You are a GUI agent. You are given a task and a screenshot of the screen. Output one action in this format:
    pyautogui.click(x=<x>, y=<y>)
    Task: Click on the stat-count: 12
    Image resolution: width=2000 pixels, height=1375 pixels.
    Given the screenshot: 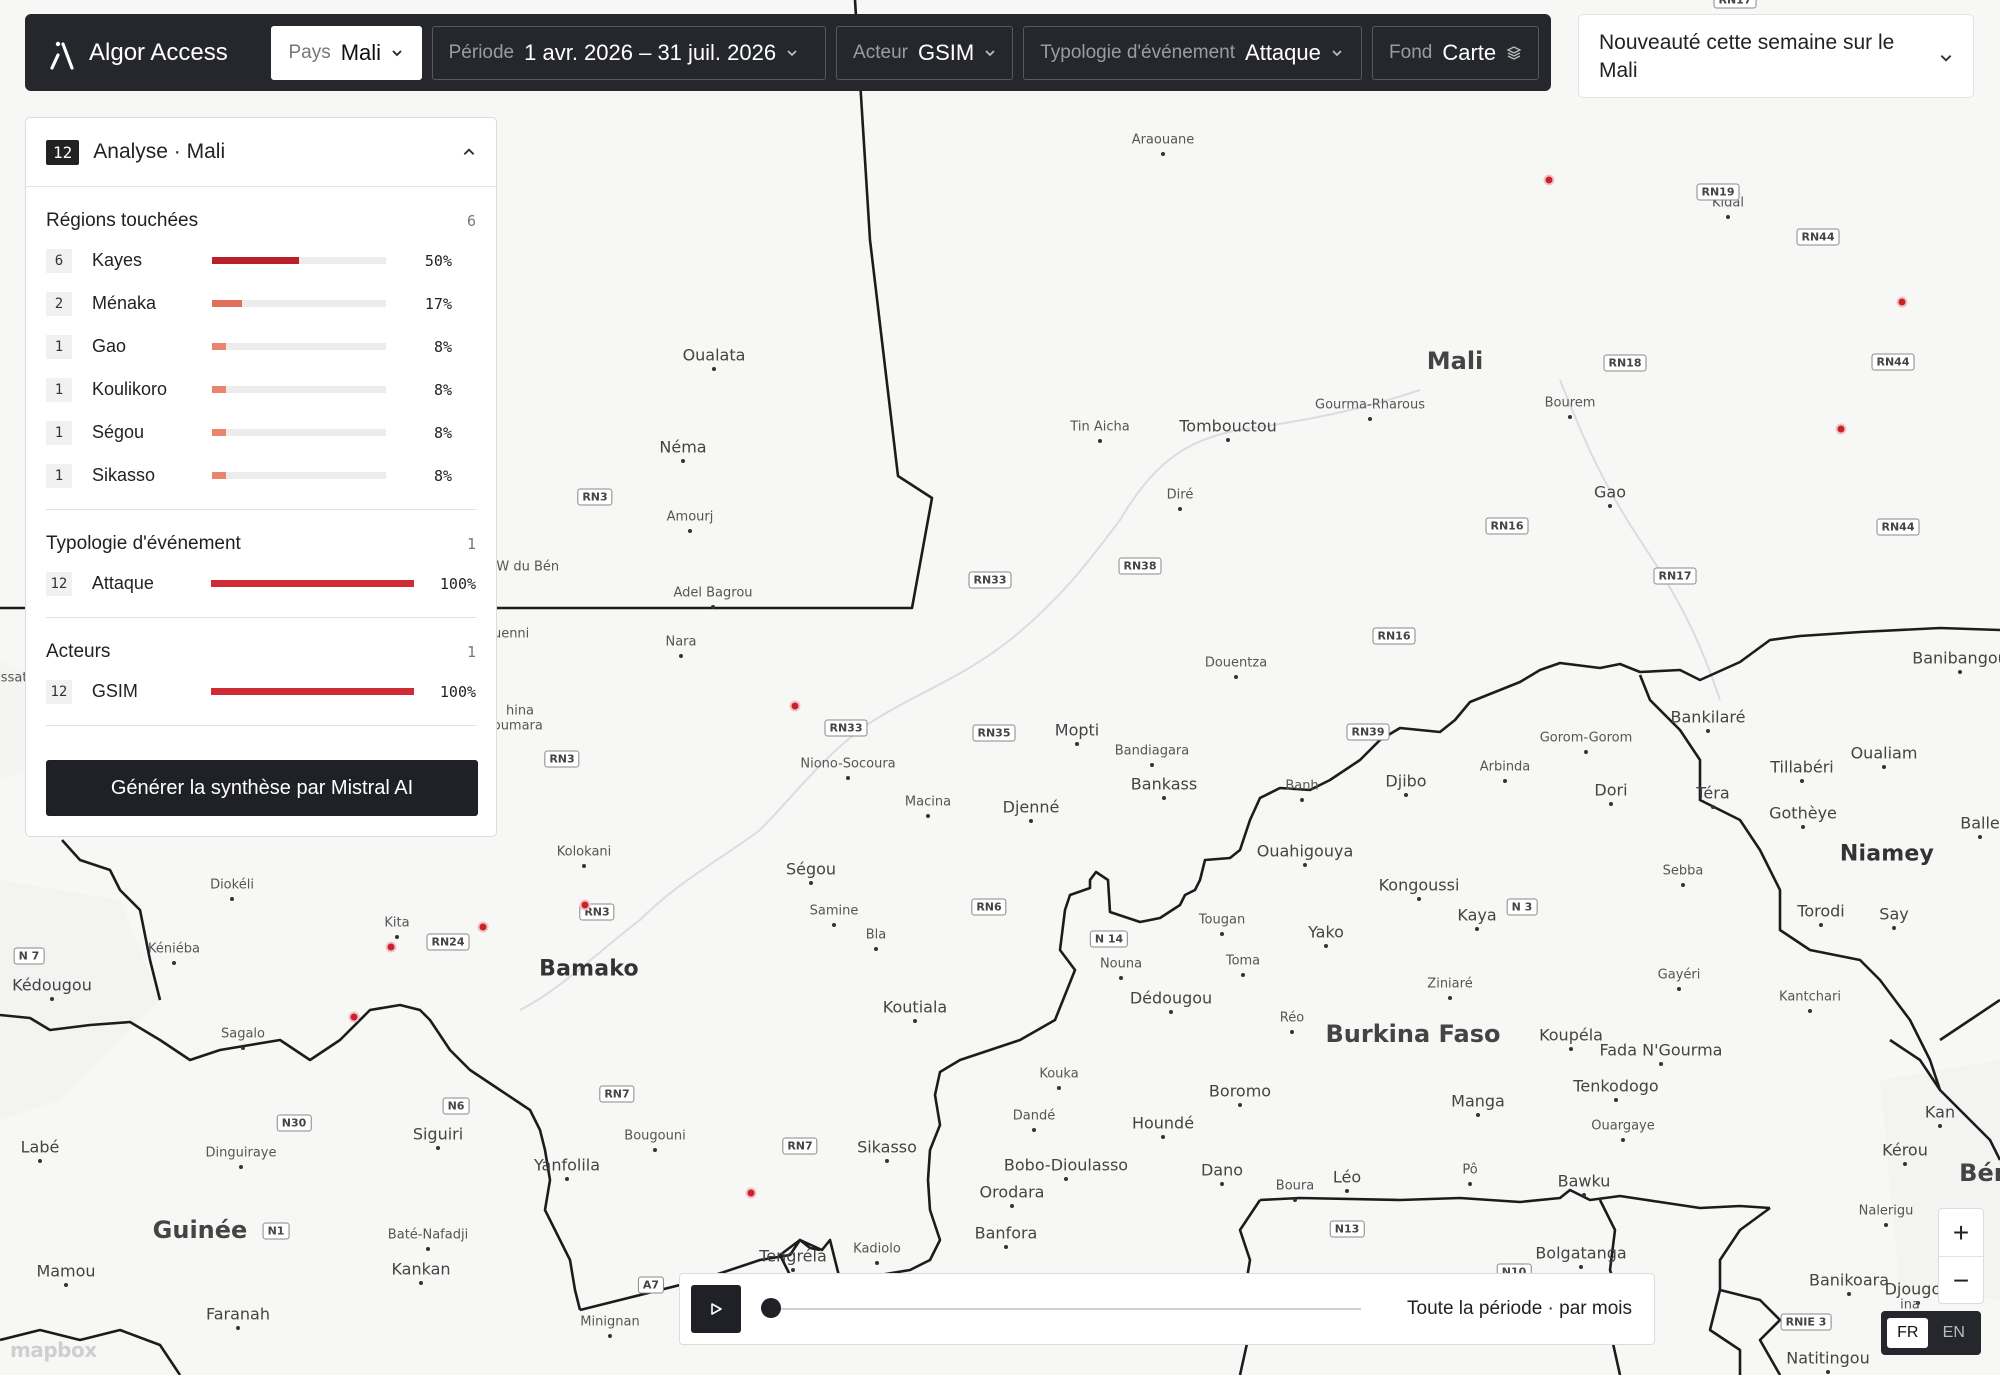 What is the action you would take?
    pyautogui.click(x=59, y=691)
    